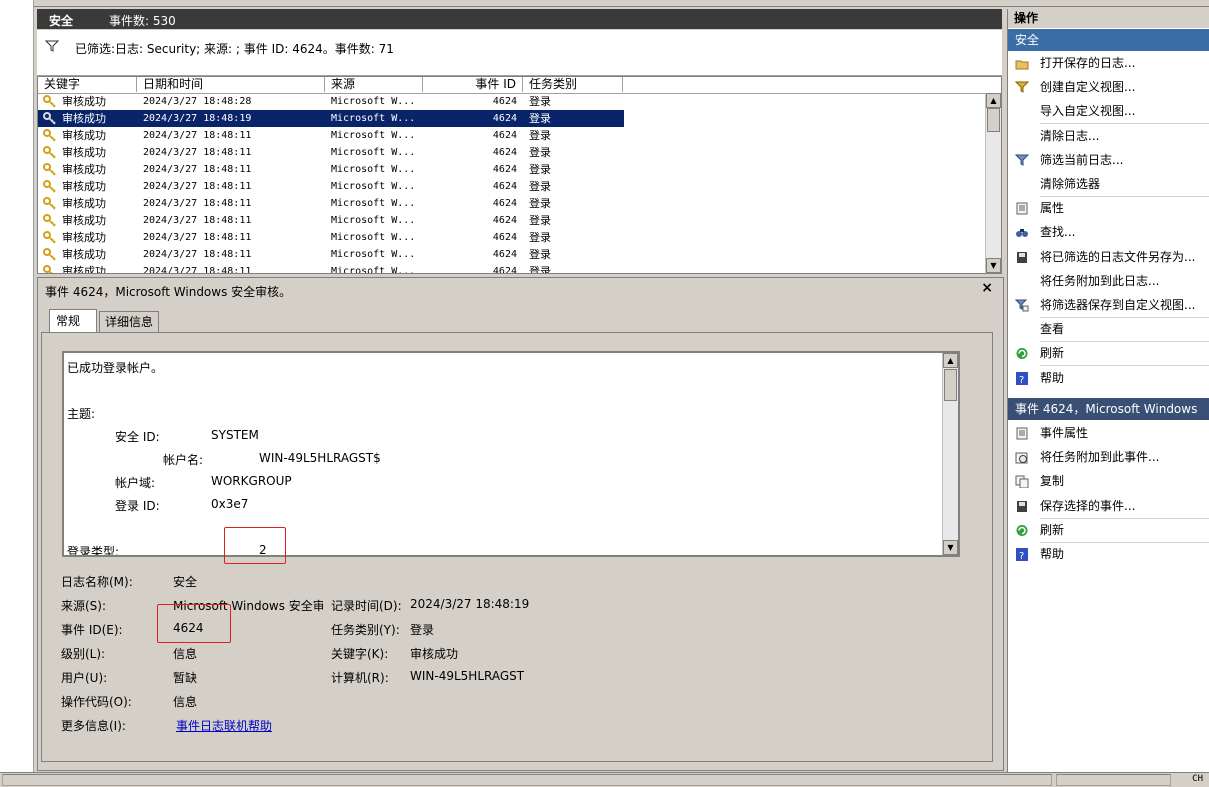  Describe the element at coordinates (1108, 208) in the screenshot. I see `action-item: 属性` at that location.